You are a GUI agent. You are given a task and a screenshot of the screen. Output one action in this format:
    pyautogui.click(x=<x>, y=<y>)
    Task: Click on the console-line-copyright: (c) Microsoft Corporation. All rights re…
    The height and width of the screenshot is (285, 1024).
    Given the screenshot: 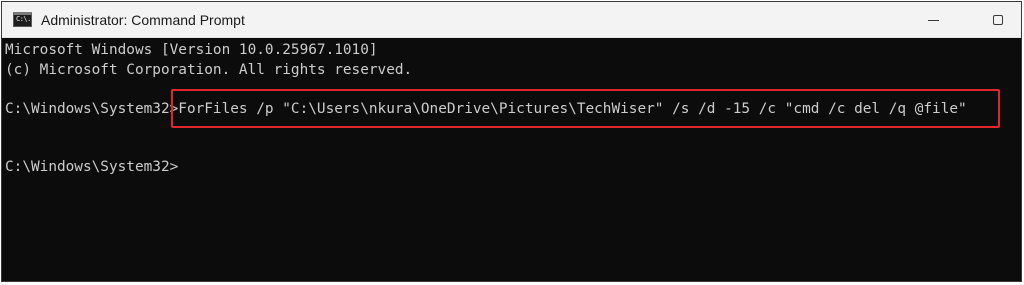 What is the action you would take?
    pyautogui.click(x=209, y=70)
    